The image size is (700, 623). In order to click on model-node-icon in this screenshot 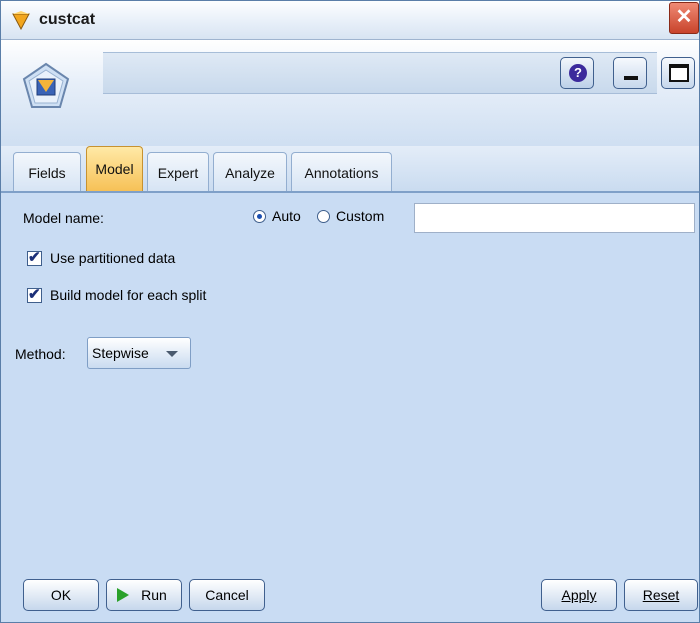, I will do `click(46, 85)`.